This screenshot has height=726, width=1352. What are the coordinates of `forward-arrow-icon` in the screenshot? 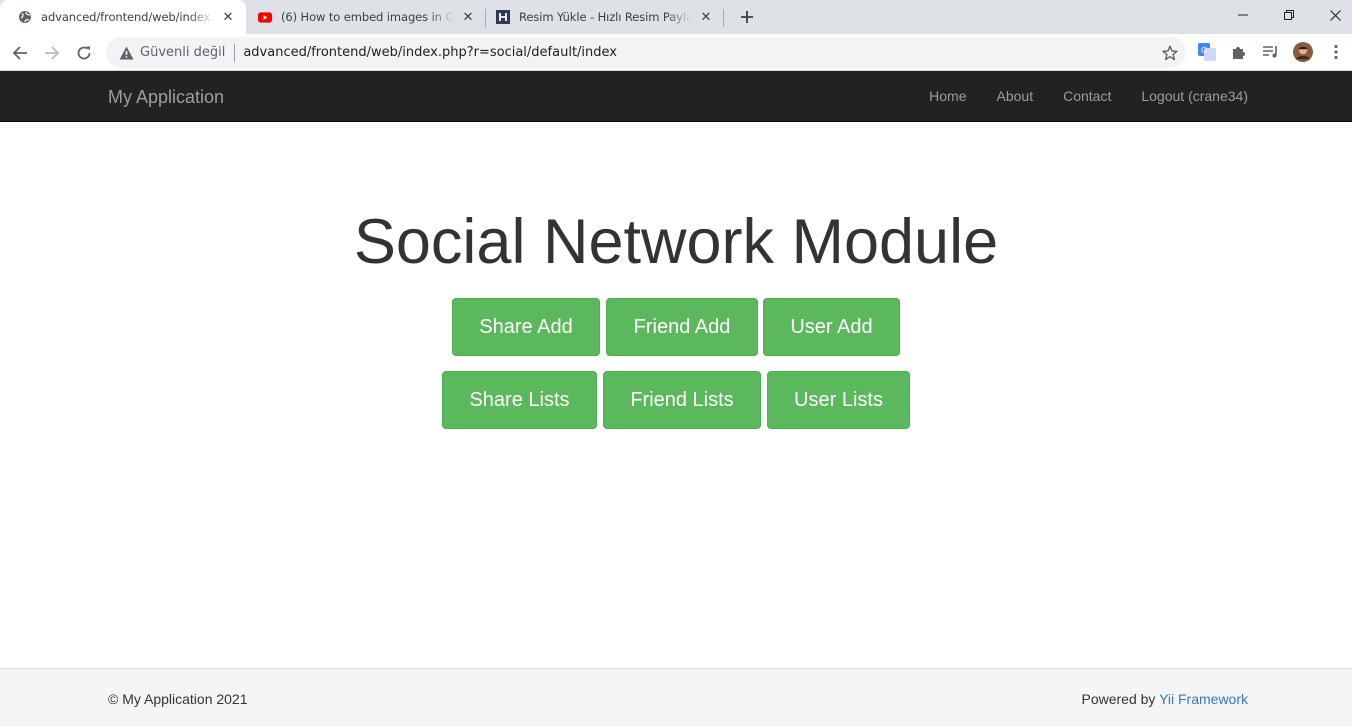 It's located at (52, 53).